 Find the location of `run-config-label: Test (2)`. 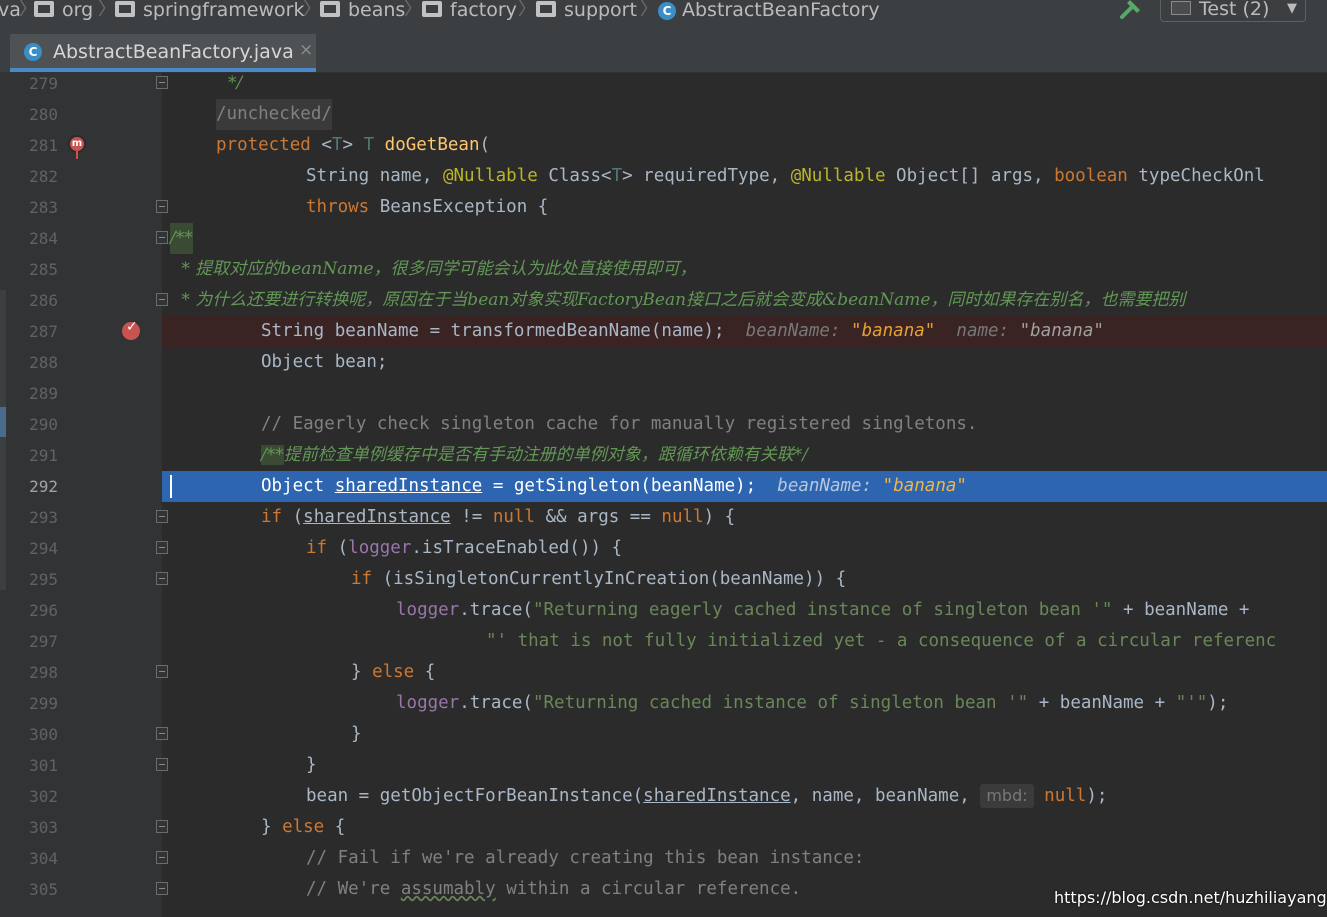

run-config-label: Test (2) is located at coordinates (1234, 10).